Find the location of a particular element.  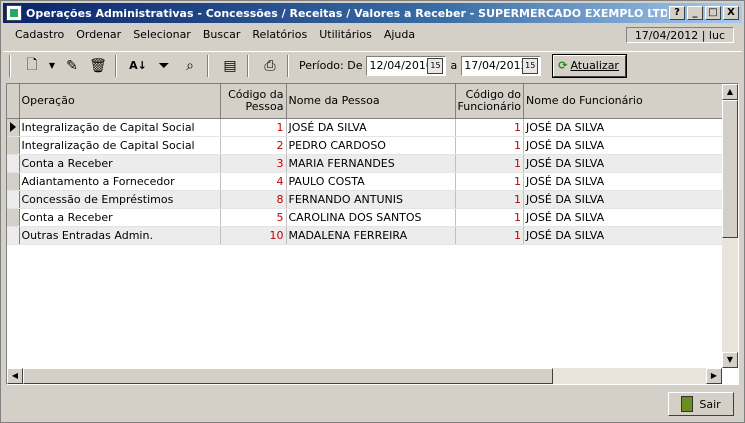

menu-ajuda: Ajuda is located at coordinates (399, 35).